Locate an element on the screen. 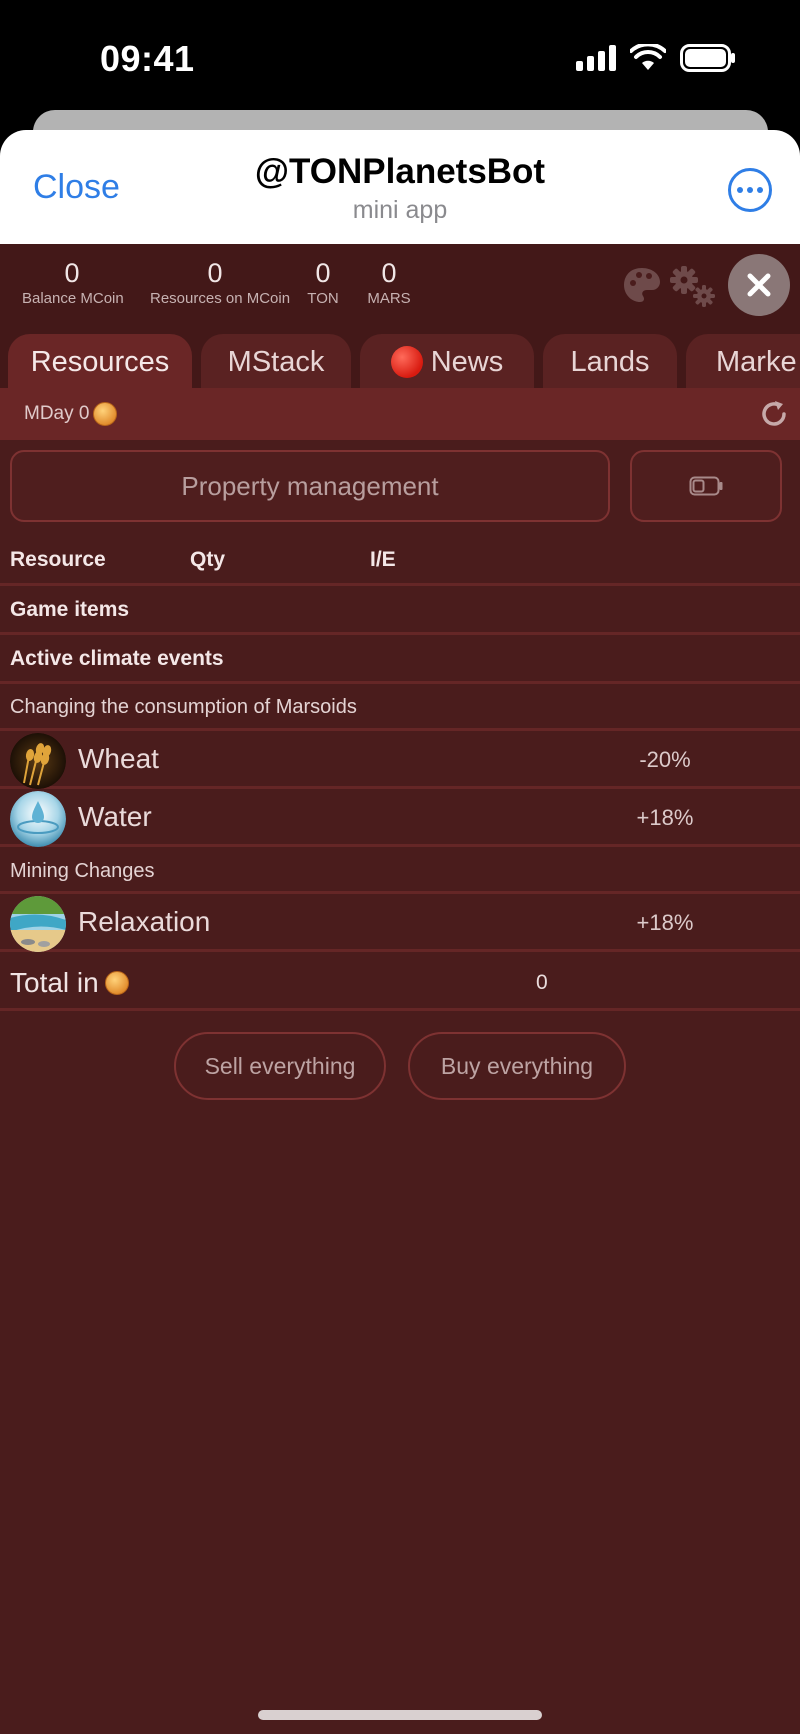 Image resolution: width=800 pixels, height=1734 pixels. more-options-button is located at coordinates (750, 190).